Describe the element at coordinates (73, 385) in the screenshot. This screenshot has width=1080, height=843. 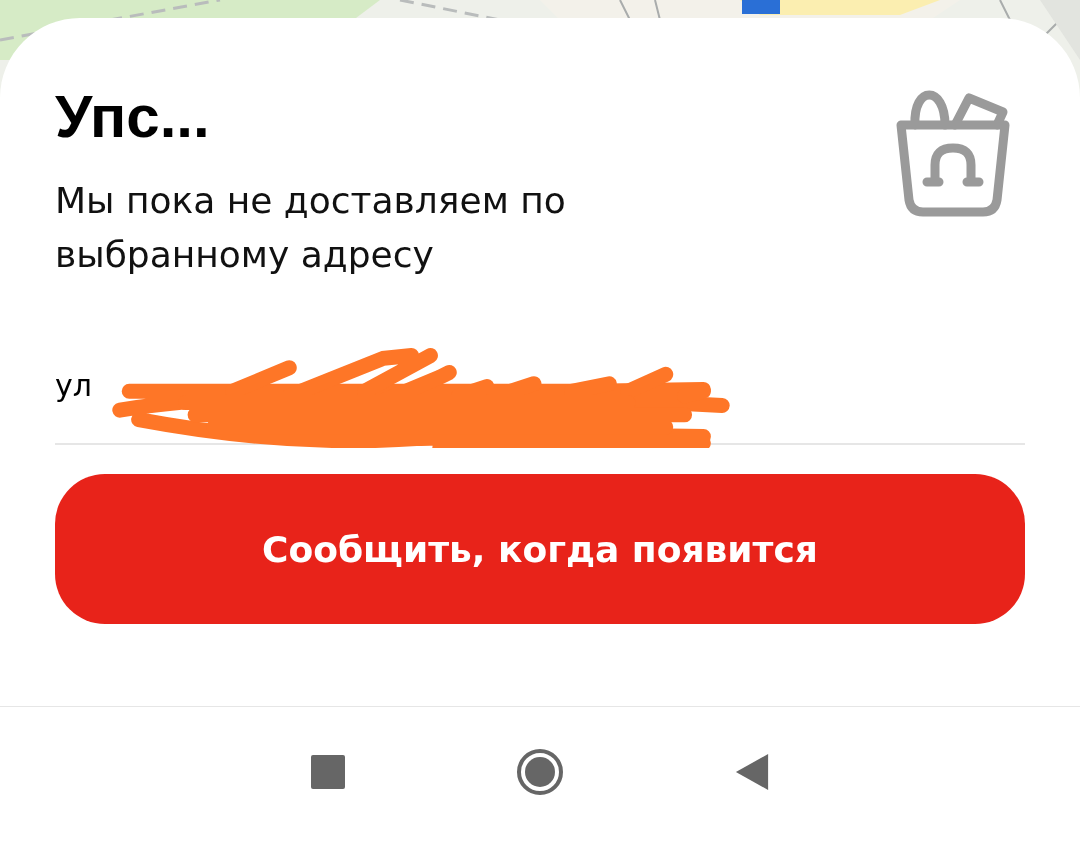
I see `address-text: ул` at that location.